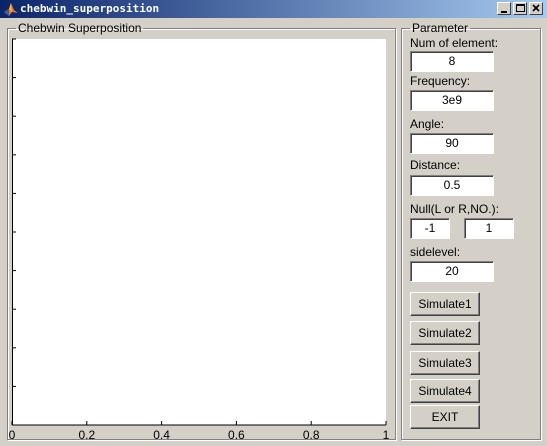 The height and width of the screenshot is (446, 547). What do you see at coordinates (430, 228) in the screenshot?
I see `null-direction-field: -1` at bounding box center [430, 228].